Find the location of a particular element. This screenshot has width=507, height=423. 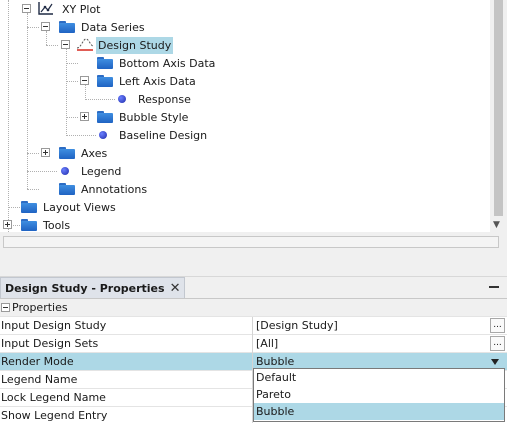

minimize-icon is located at coordinates (494, 287).